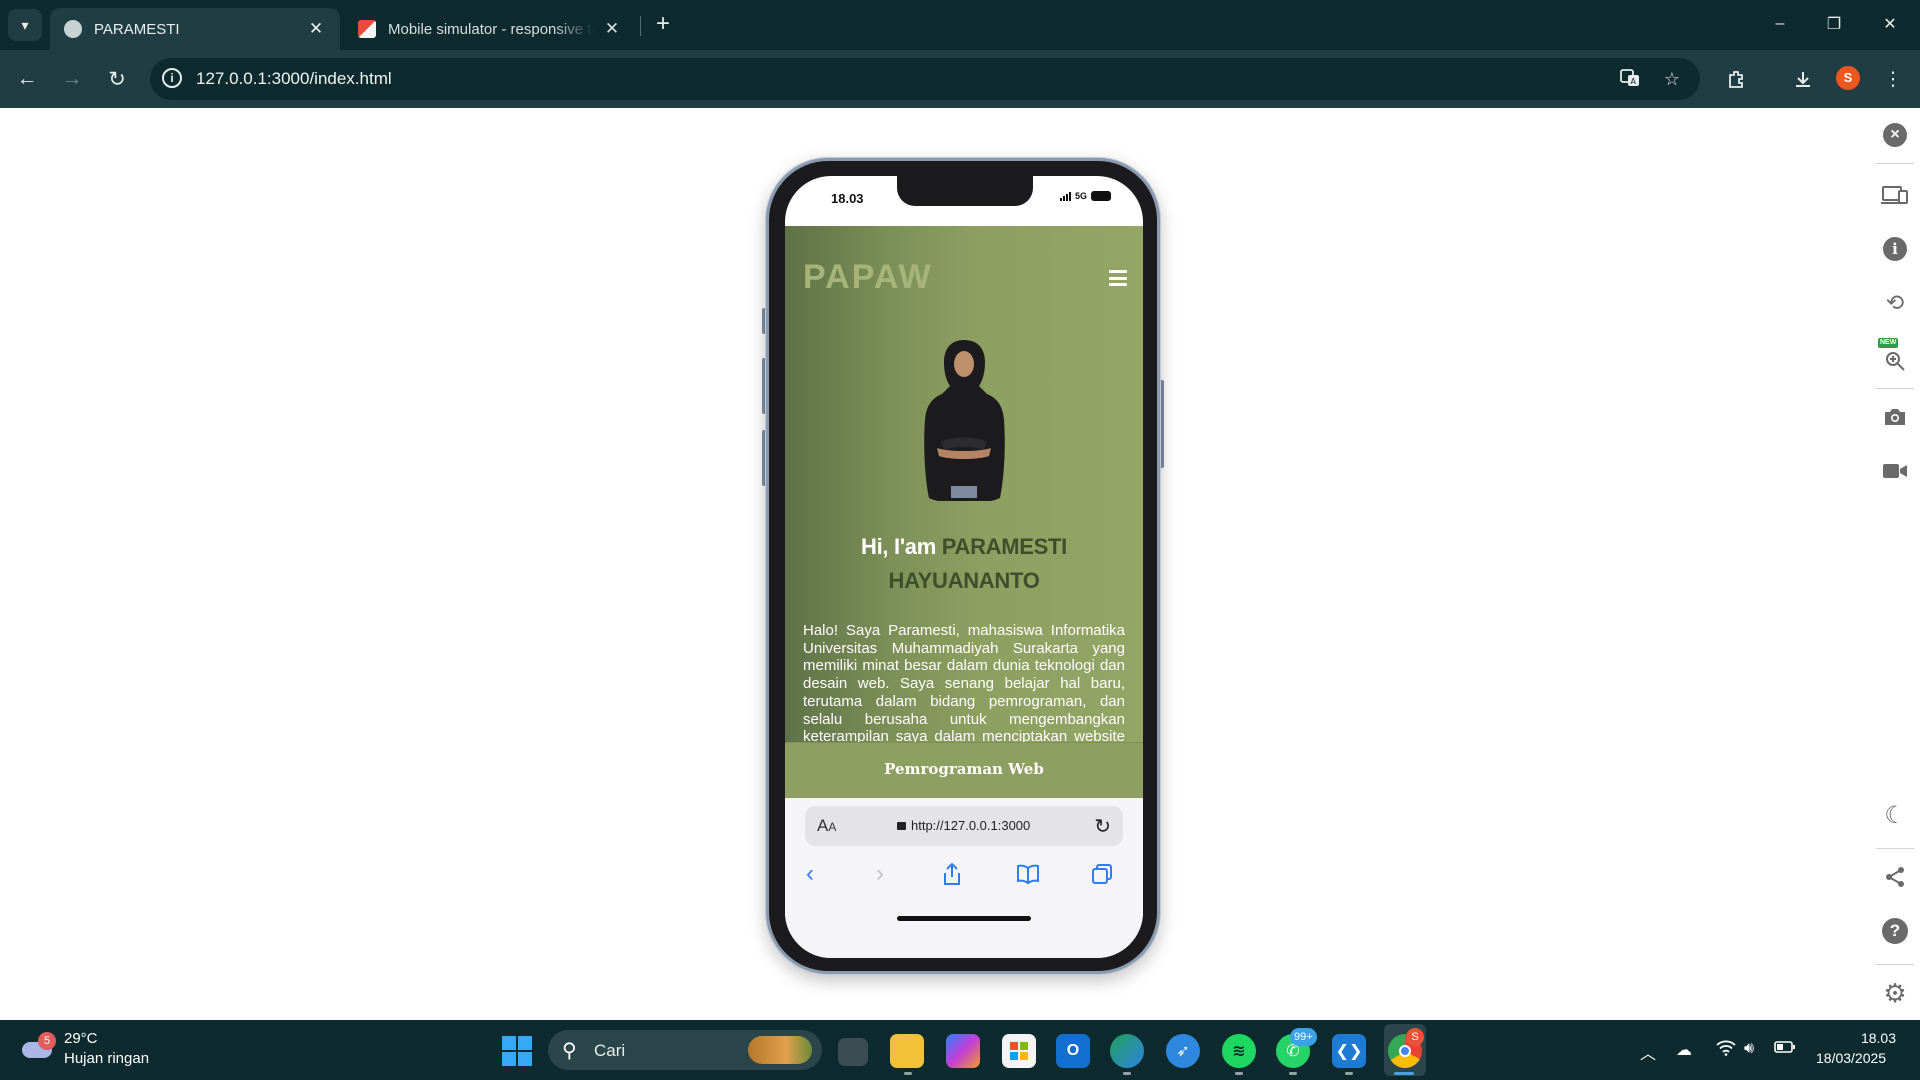 The height and width of the screenshot is (1080, 1920). I want to click on simulator-favicon-icon, so click(367, 29).